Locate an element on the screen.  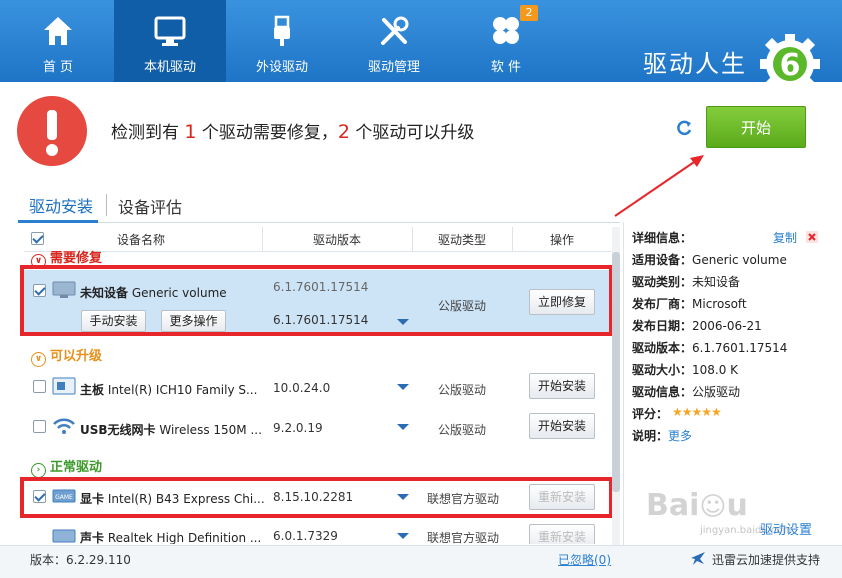
header-driver-version: 驱动版本 is located at coordinates (337, 240).